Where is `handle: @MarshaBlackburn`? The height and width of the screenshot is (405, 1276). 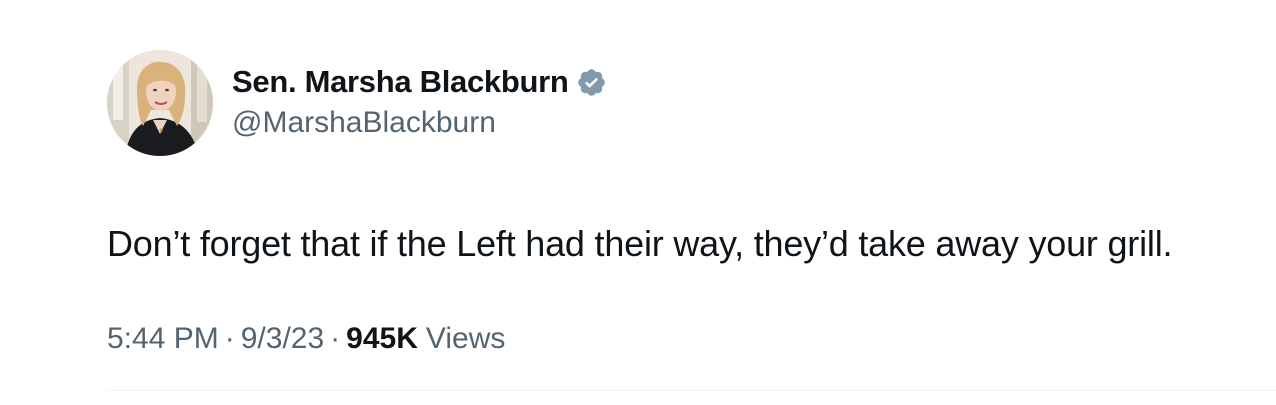 handle: @MarshaBlackburn is located at coordinates (419, 123).